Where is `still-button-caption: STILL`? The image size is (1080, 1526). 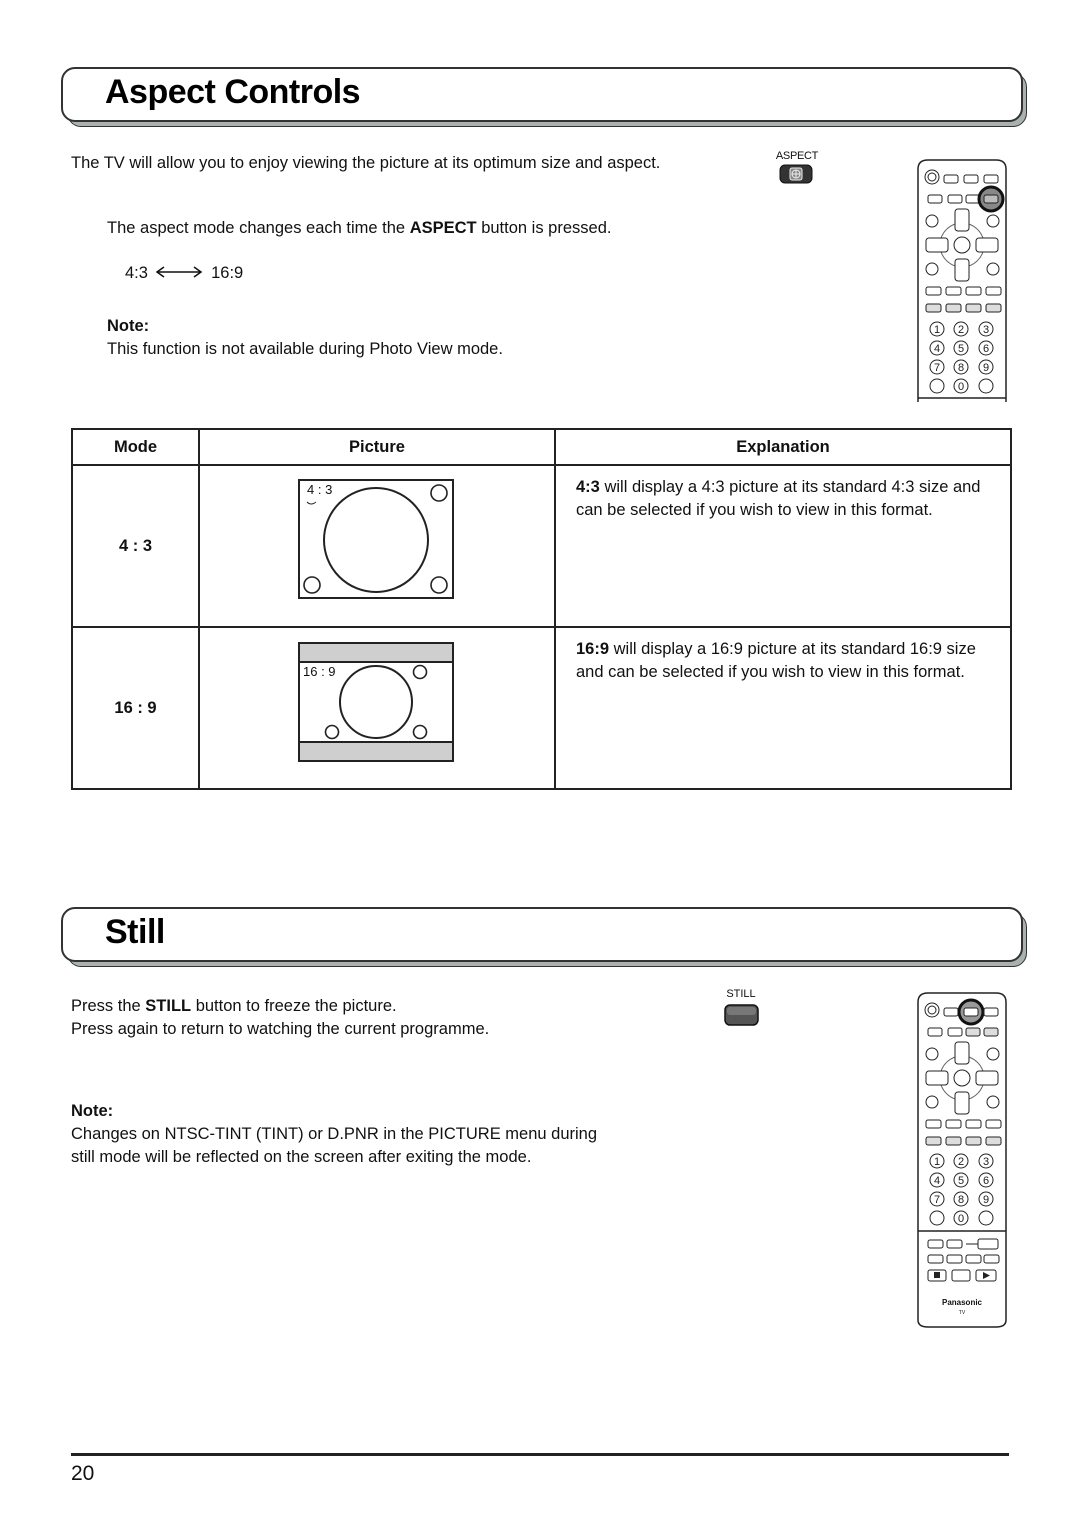
still-button-caption: STILL is located at coordinates (741, 994).